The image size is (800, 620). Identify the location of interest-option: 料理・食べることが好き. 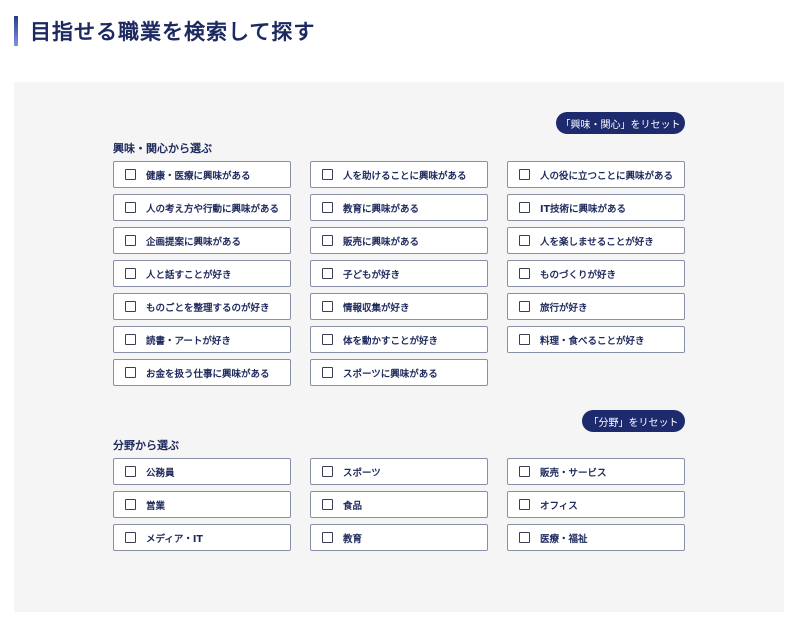
(596, 339).